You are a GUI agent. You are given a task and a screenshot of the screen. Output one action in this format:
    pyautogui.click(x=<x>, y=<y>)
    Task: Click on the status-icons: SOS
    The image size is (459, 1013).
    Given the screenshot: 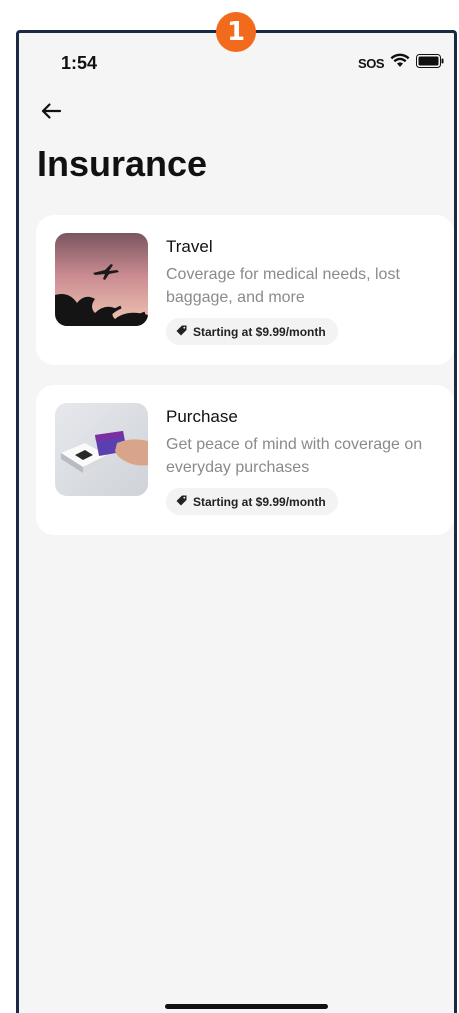 What is the action you would take?
    pyautogui.click(x=401, y=63)
    